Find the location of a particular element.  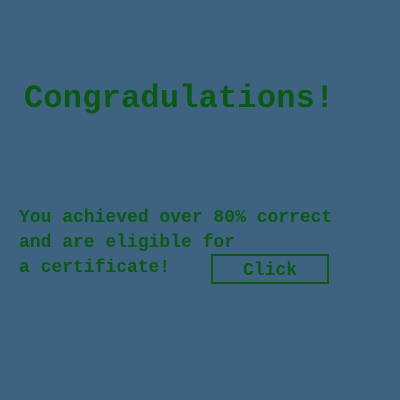

click-button: Click is located at coordinates (270, 269).